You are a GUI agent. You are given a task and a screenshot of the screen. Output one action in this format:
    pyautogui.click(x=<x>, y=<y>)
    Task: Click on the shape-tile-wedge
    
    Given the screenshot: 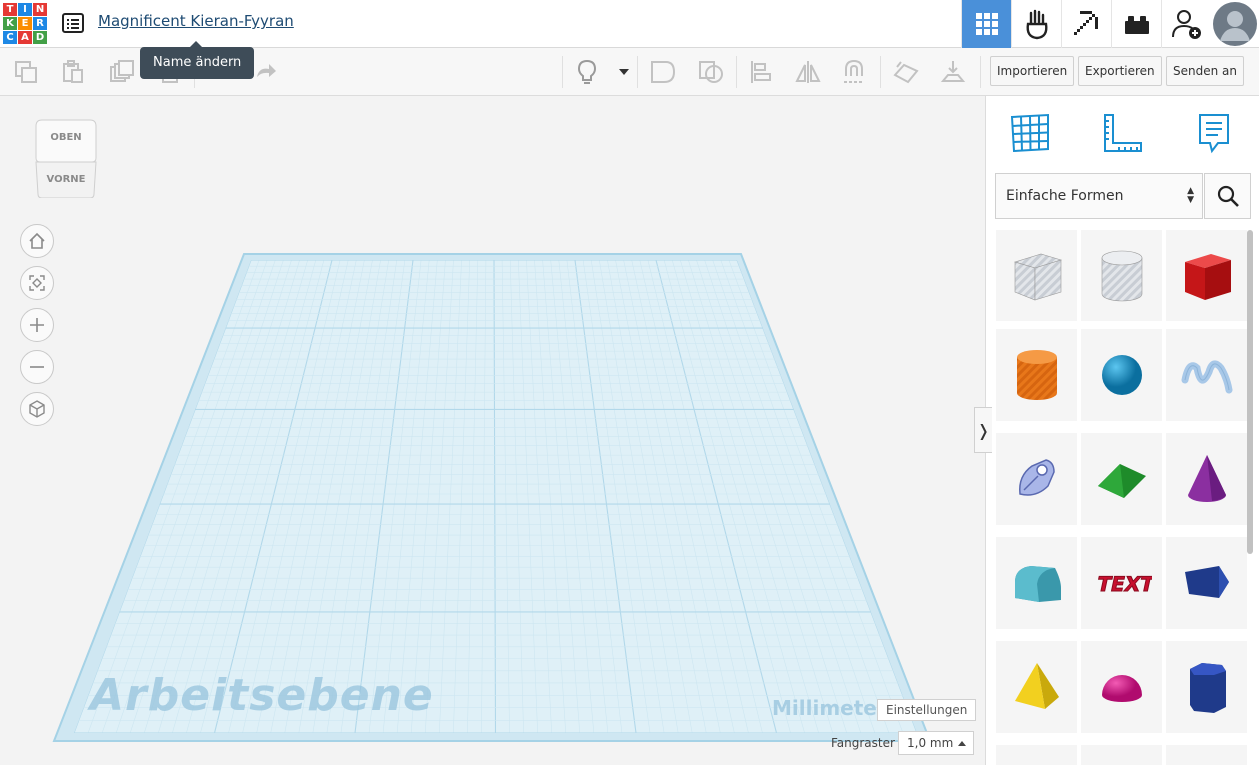 What is the action you would take?
    pyautogui.click(x=1206, y=583)
    